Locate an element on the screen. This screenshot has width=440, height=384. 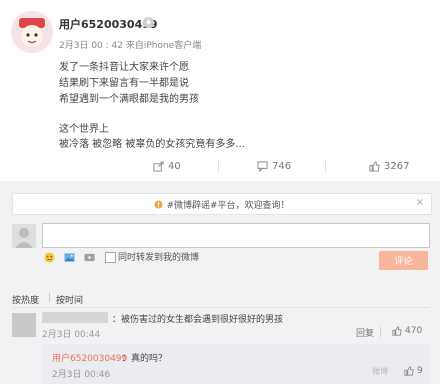
post-action-bar: 40 746 3267 is located at coordinates (220, 166).